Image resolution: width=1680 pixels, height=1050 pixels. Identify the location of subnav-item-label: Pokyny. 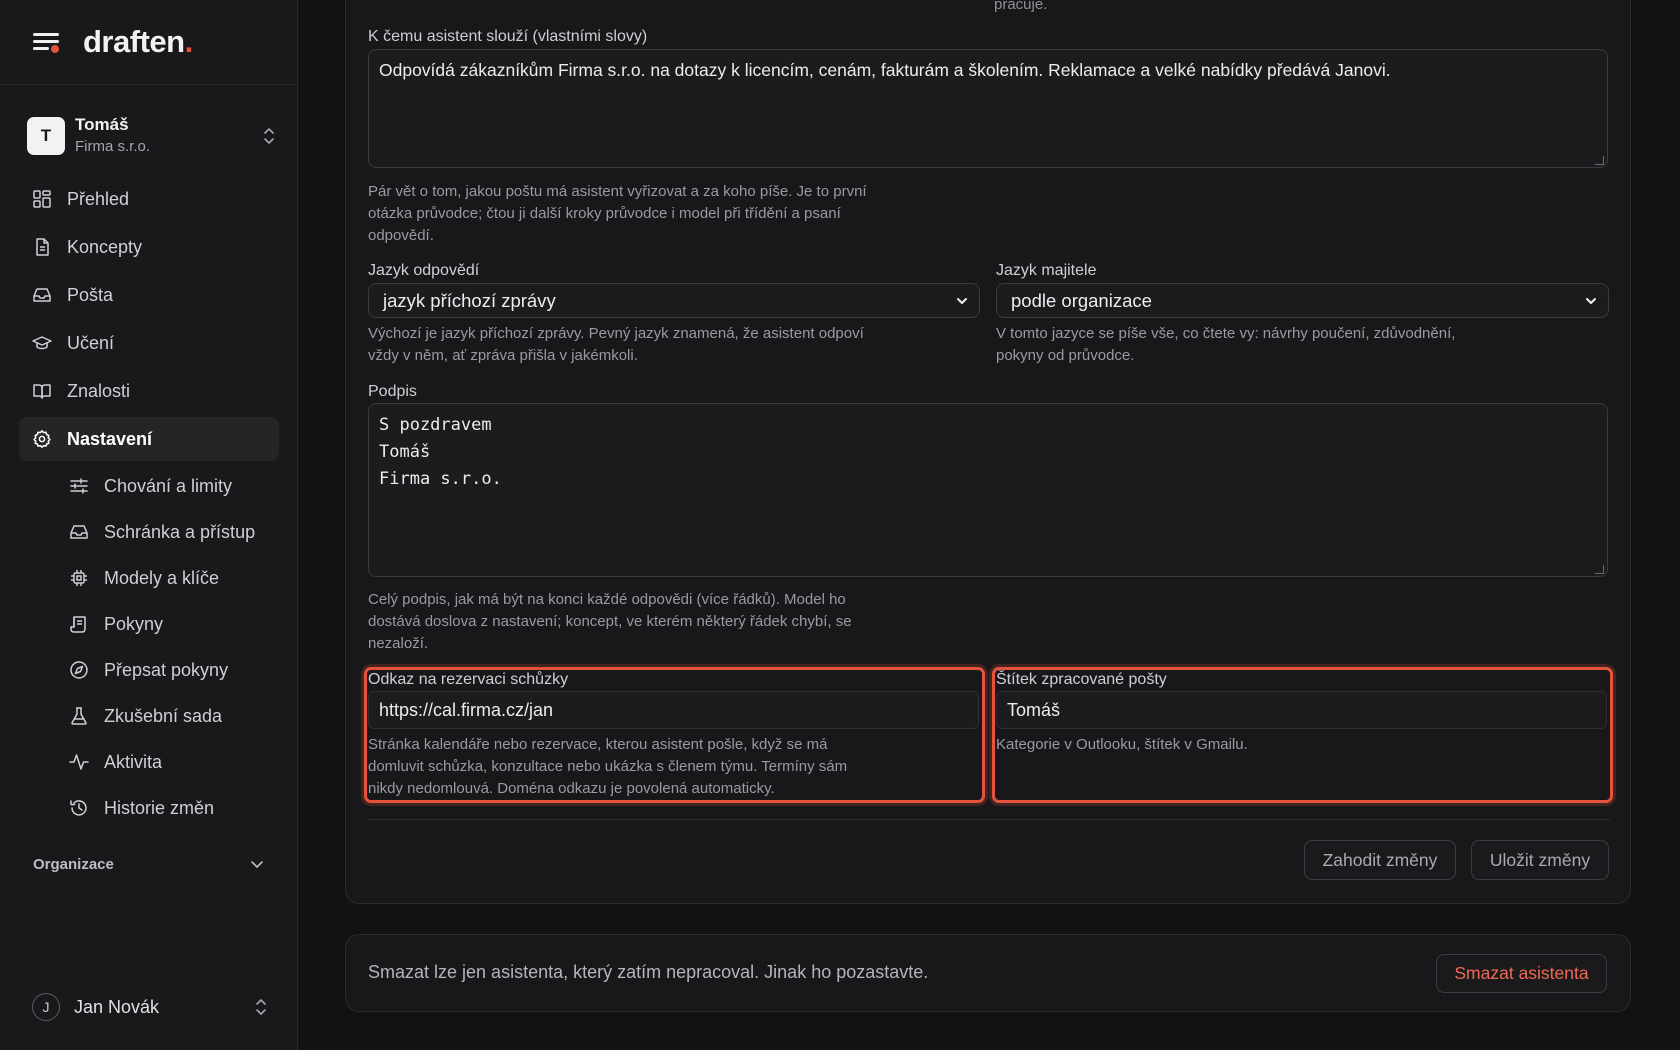
(134, 623).